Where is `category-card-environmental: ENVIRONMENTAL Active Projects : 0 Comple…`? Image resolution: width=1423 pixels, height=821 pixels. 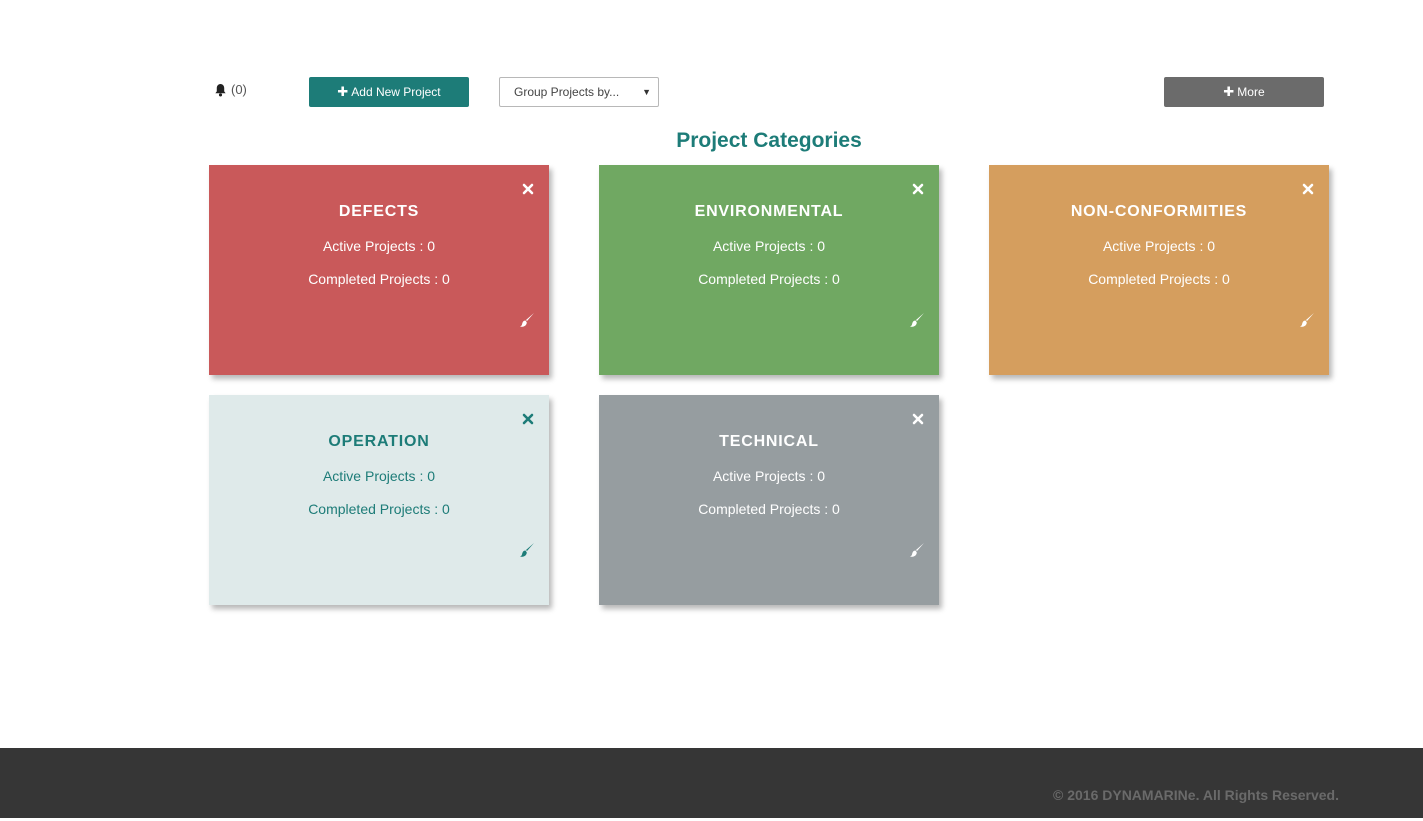 category-card-environmental: ENVIRONMENTAL Active Projects : 0 Comple… is located at coordinates (769, 270).